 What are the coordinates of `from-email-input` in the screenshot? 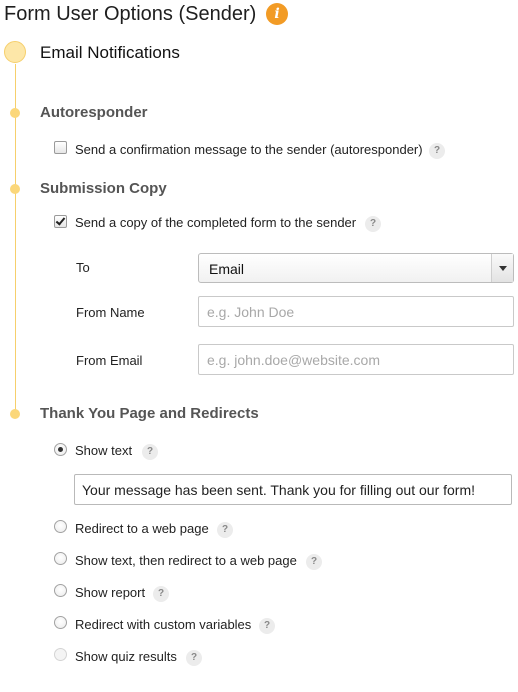 It's located at (356, 359).